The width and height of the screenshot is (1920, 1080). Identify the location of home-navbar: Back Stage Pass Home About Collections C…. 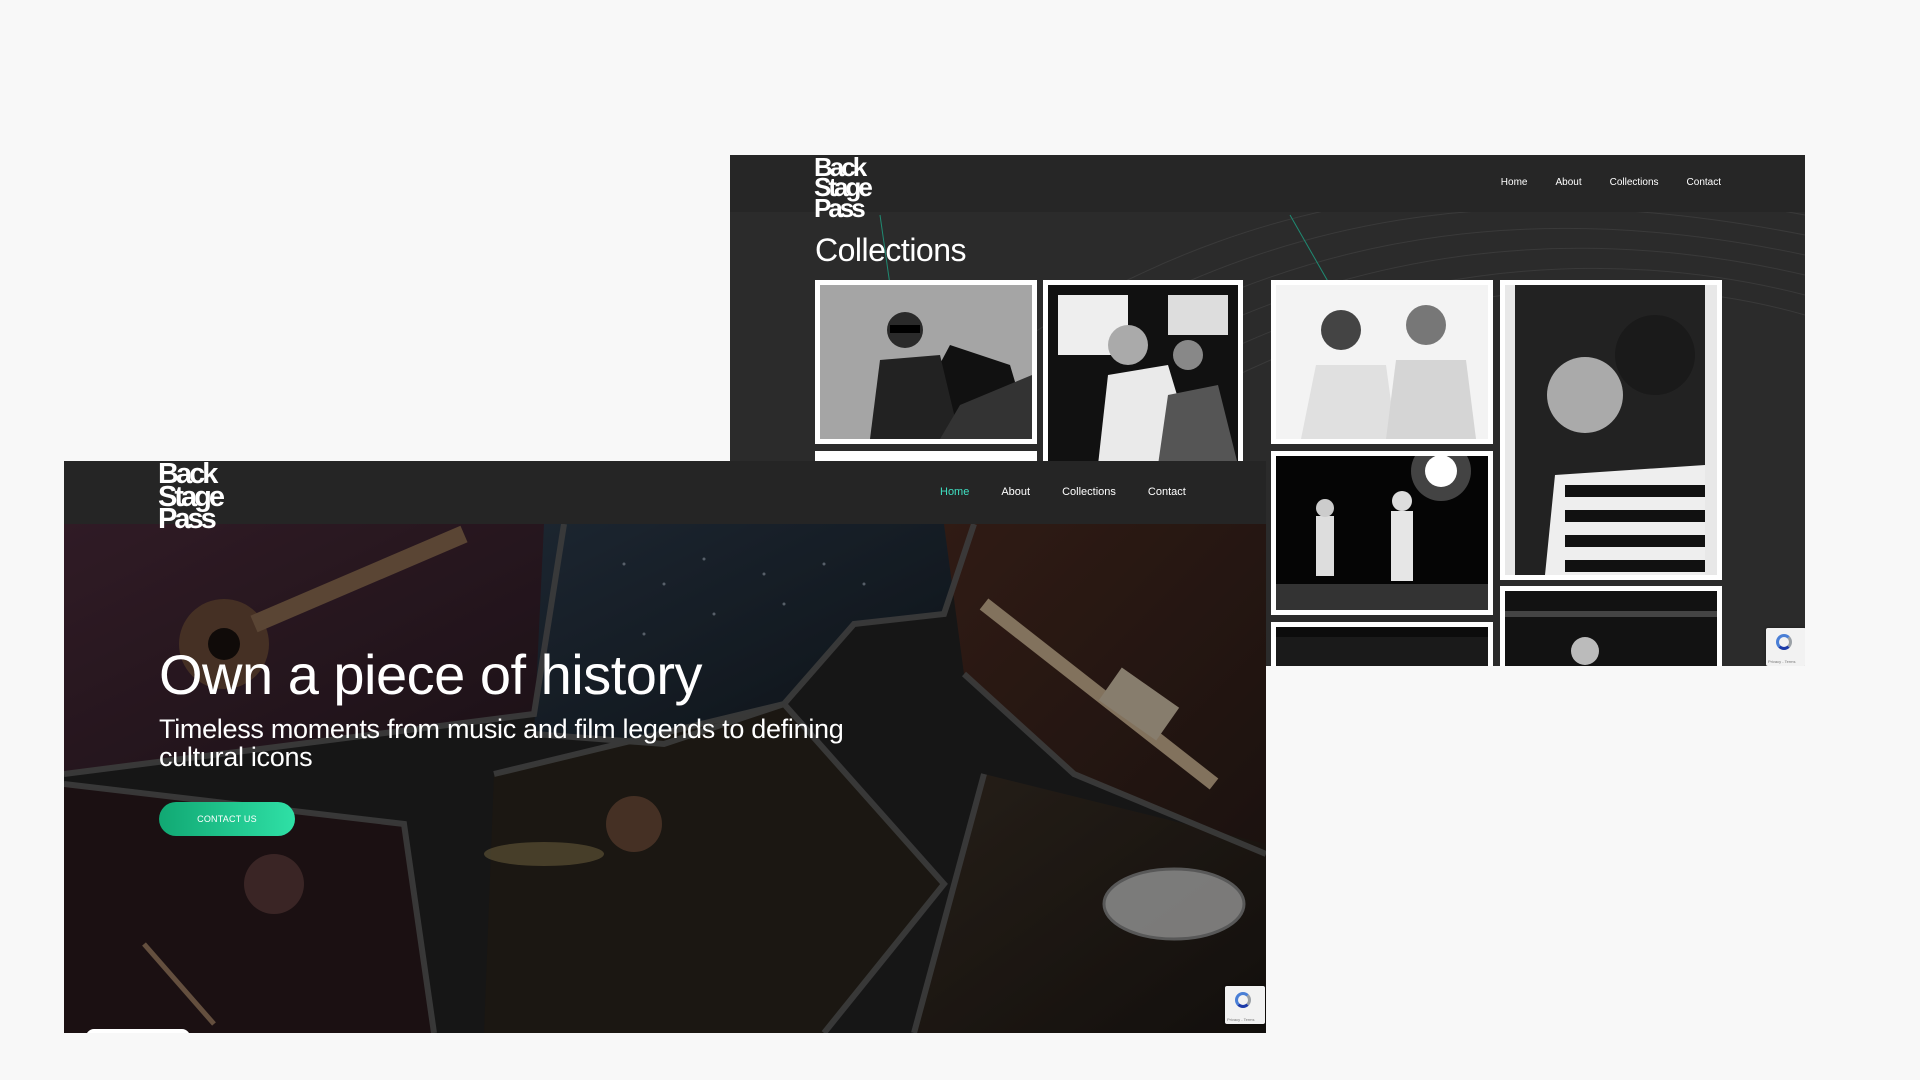
(665, 497).